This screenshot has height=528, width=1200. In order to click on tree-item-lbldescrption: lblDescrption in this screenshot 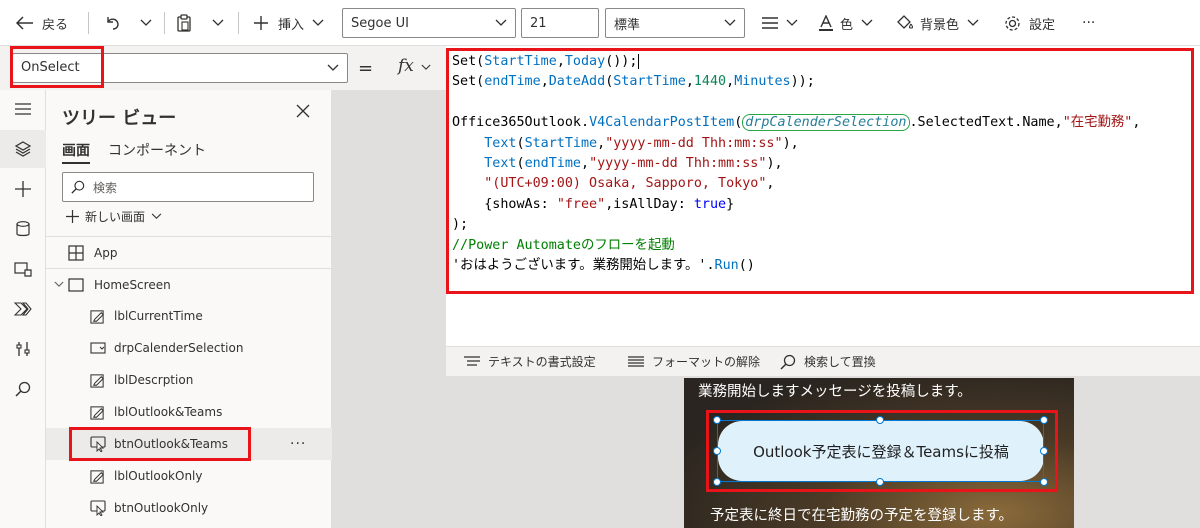, I will do `click(189, 380)`.